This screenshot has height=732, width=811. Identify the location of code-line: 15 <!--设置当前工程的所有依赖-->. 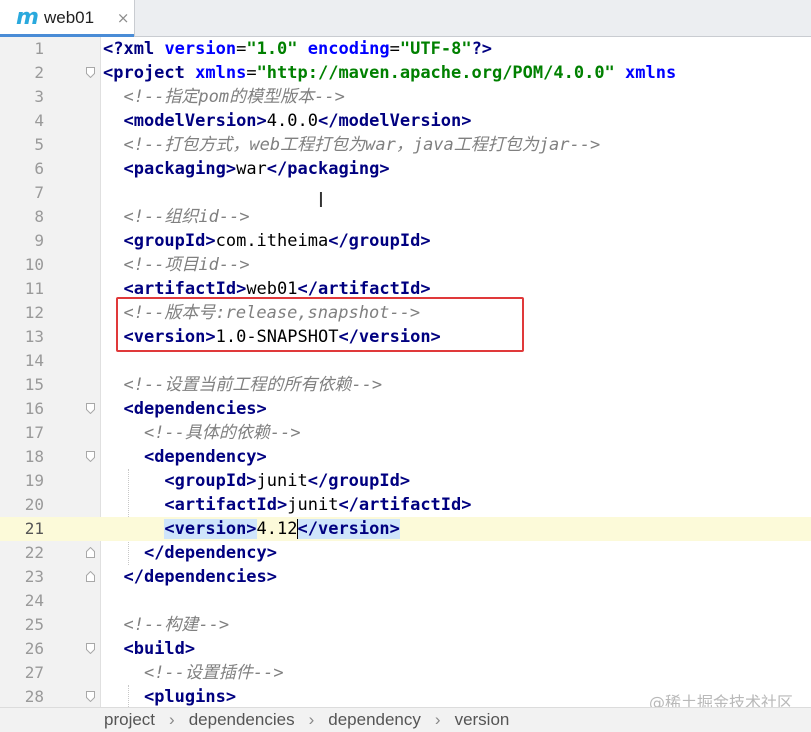
(405, 385).